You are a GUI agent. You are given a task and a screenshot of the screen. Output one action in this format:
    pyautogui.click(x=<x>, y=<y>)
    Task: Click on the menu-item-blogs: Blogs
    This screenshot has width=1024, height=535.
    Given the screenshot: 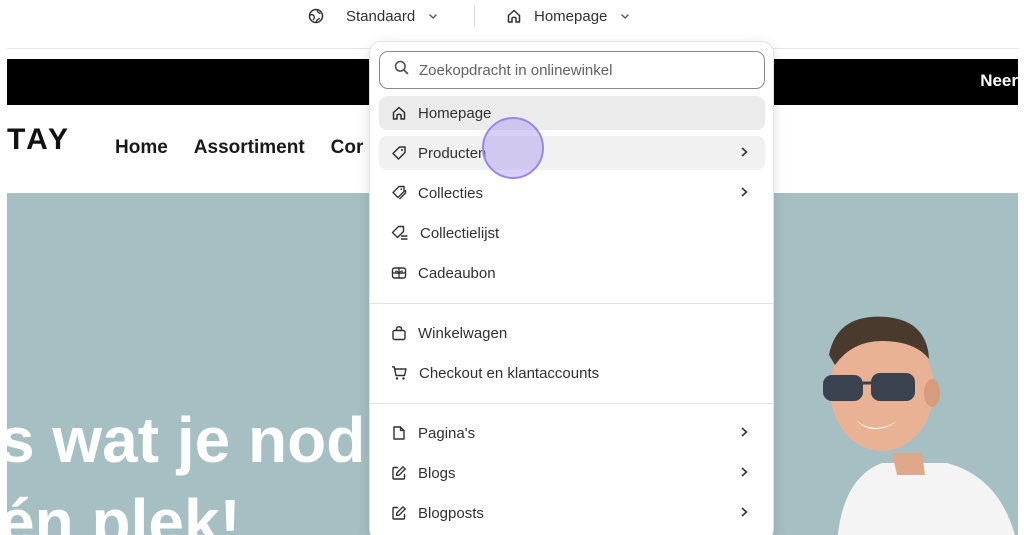 What is the action you would take?
    pyautogui.click(x=572, y=473)
    